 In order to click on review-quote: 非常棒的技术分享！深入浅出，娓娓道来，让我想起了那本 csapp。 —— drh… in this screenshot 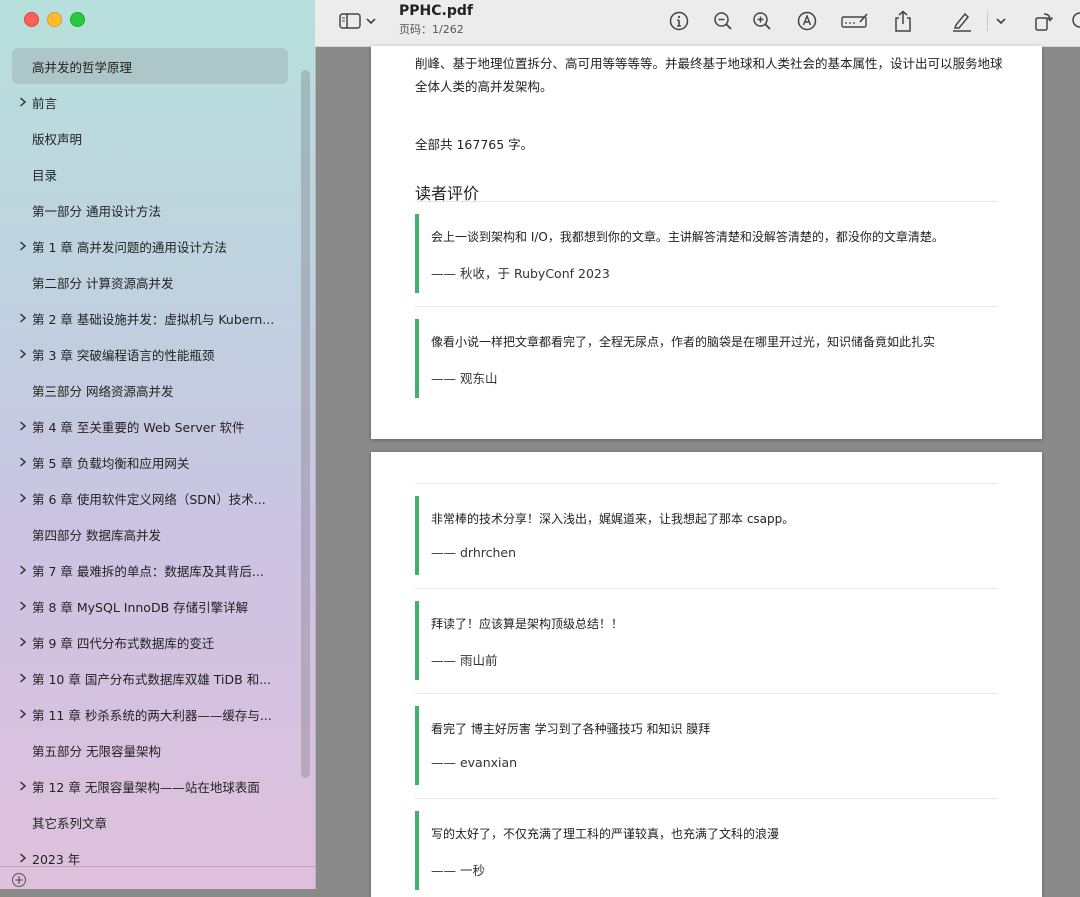, I will do `click(706, 535)`.